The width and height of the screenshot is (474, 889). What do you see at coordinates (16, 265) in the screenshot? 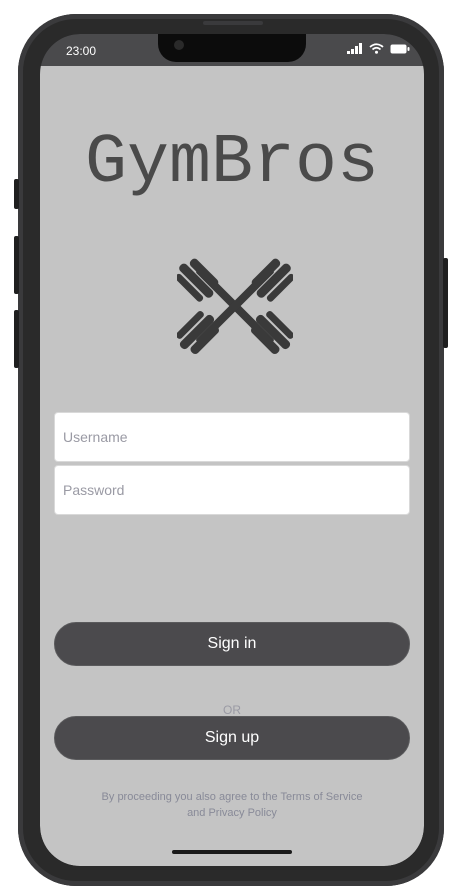
I see `volume-up-button` at bounding box center [16, 265].